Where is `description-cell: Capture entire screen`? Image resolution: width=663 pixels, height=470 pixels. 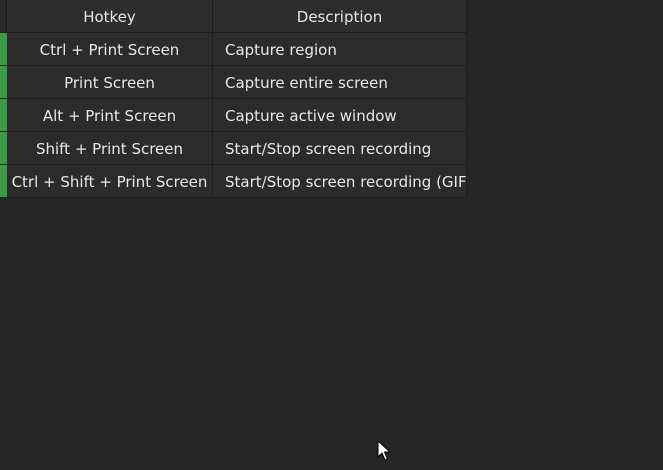
description-cell: Capture entire screen is located at coordinates (340, 82).